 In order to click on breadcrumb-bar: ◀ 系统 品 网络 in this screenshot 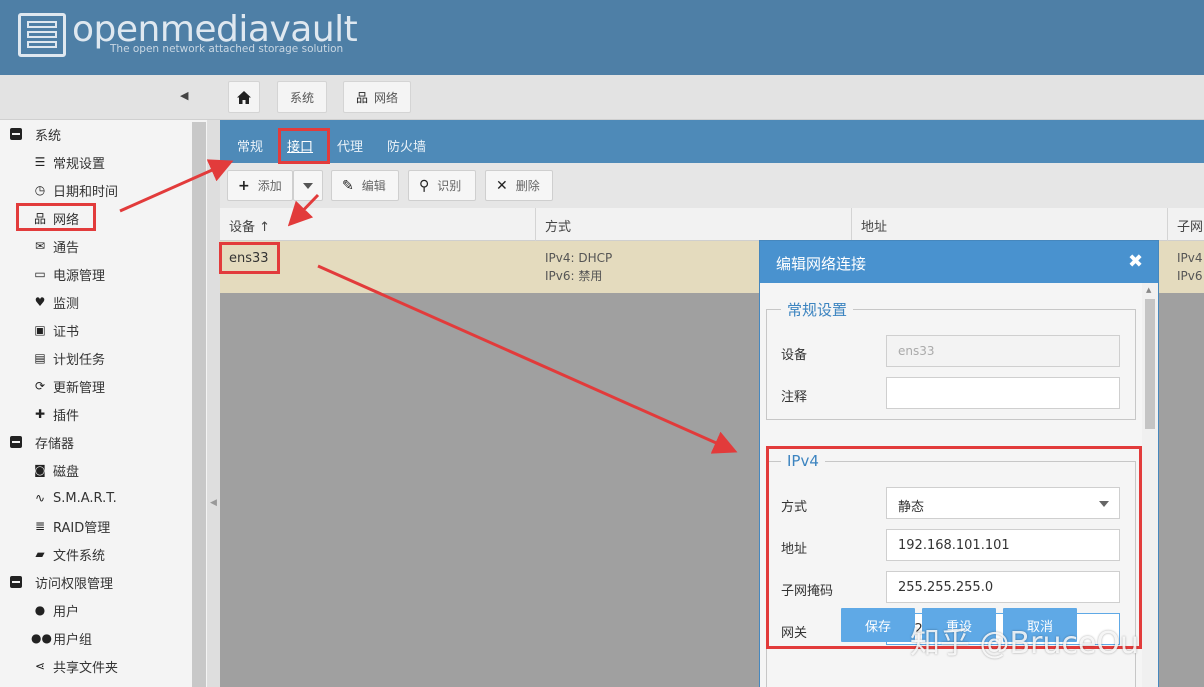, I will do `click(602, 97)`.